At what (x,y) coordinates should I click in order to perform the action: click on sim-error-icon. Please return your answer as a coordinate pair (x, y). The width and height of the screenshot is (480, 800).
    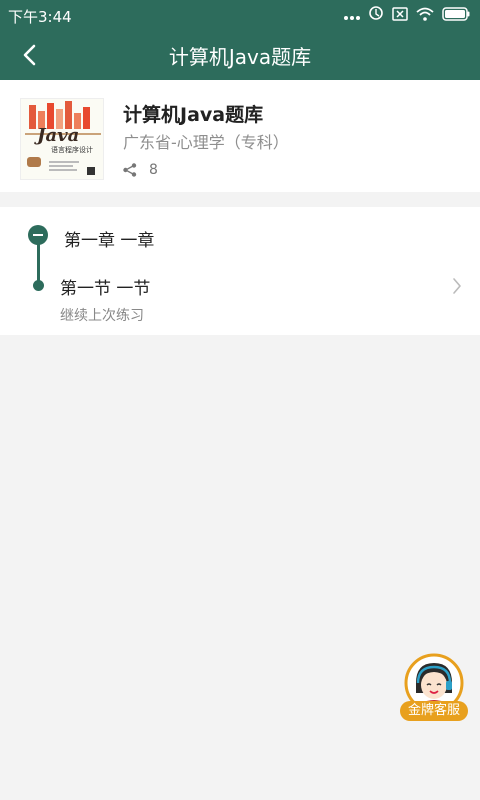
    Looking at the image, I should click on (400, 15).